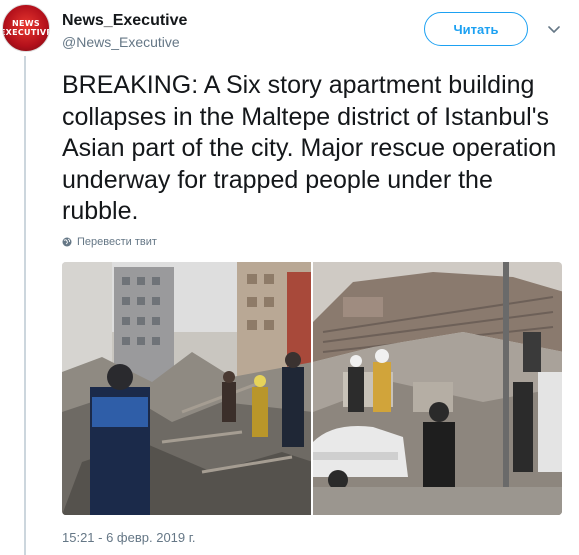  I want to click on translate-tweet-link: Перевести твит, so click(109, 242).